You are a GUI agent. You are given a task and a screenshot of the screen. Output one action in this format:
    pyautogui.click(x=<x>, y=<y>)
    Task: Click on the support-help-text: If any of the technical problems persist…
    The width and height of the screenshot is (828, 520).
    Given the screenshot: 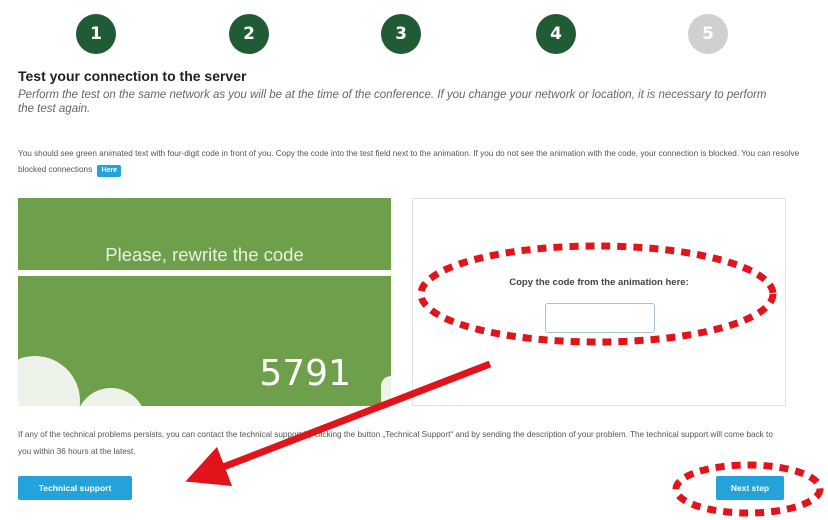 What is the action you would take?
    pyautogui.click(x=395, y=443)
    